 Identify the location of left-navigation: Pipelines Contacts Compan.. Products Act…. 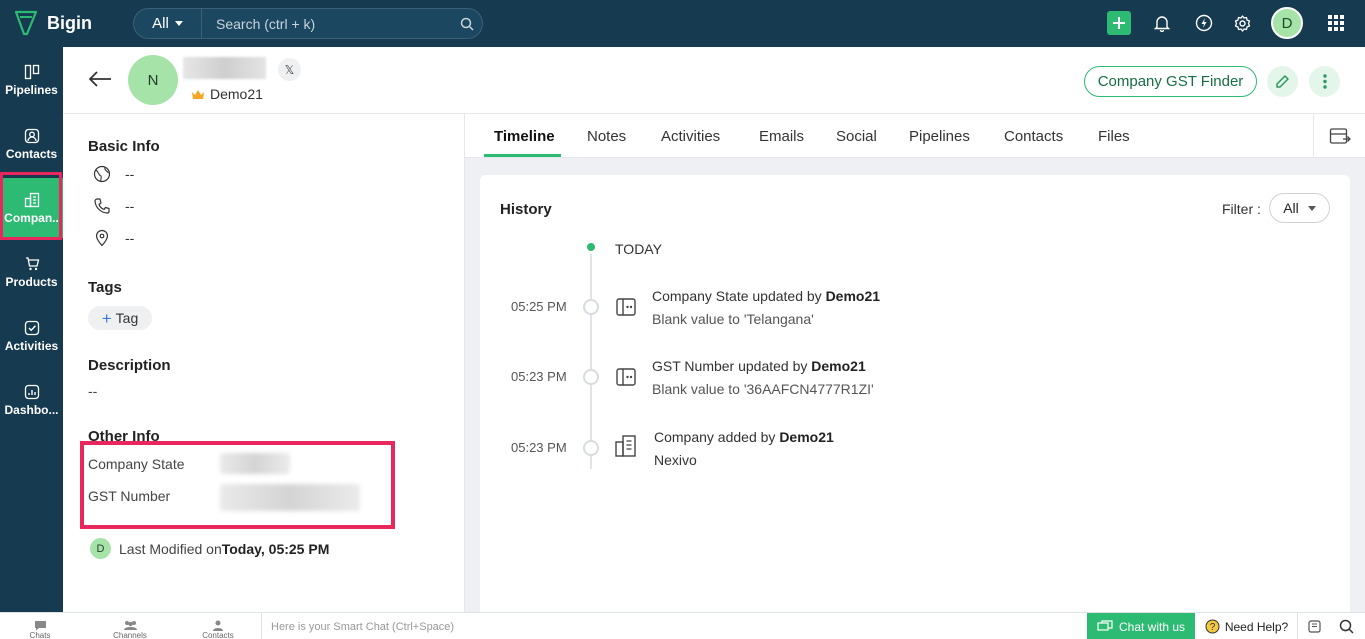
(31, 329).